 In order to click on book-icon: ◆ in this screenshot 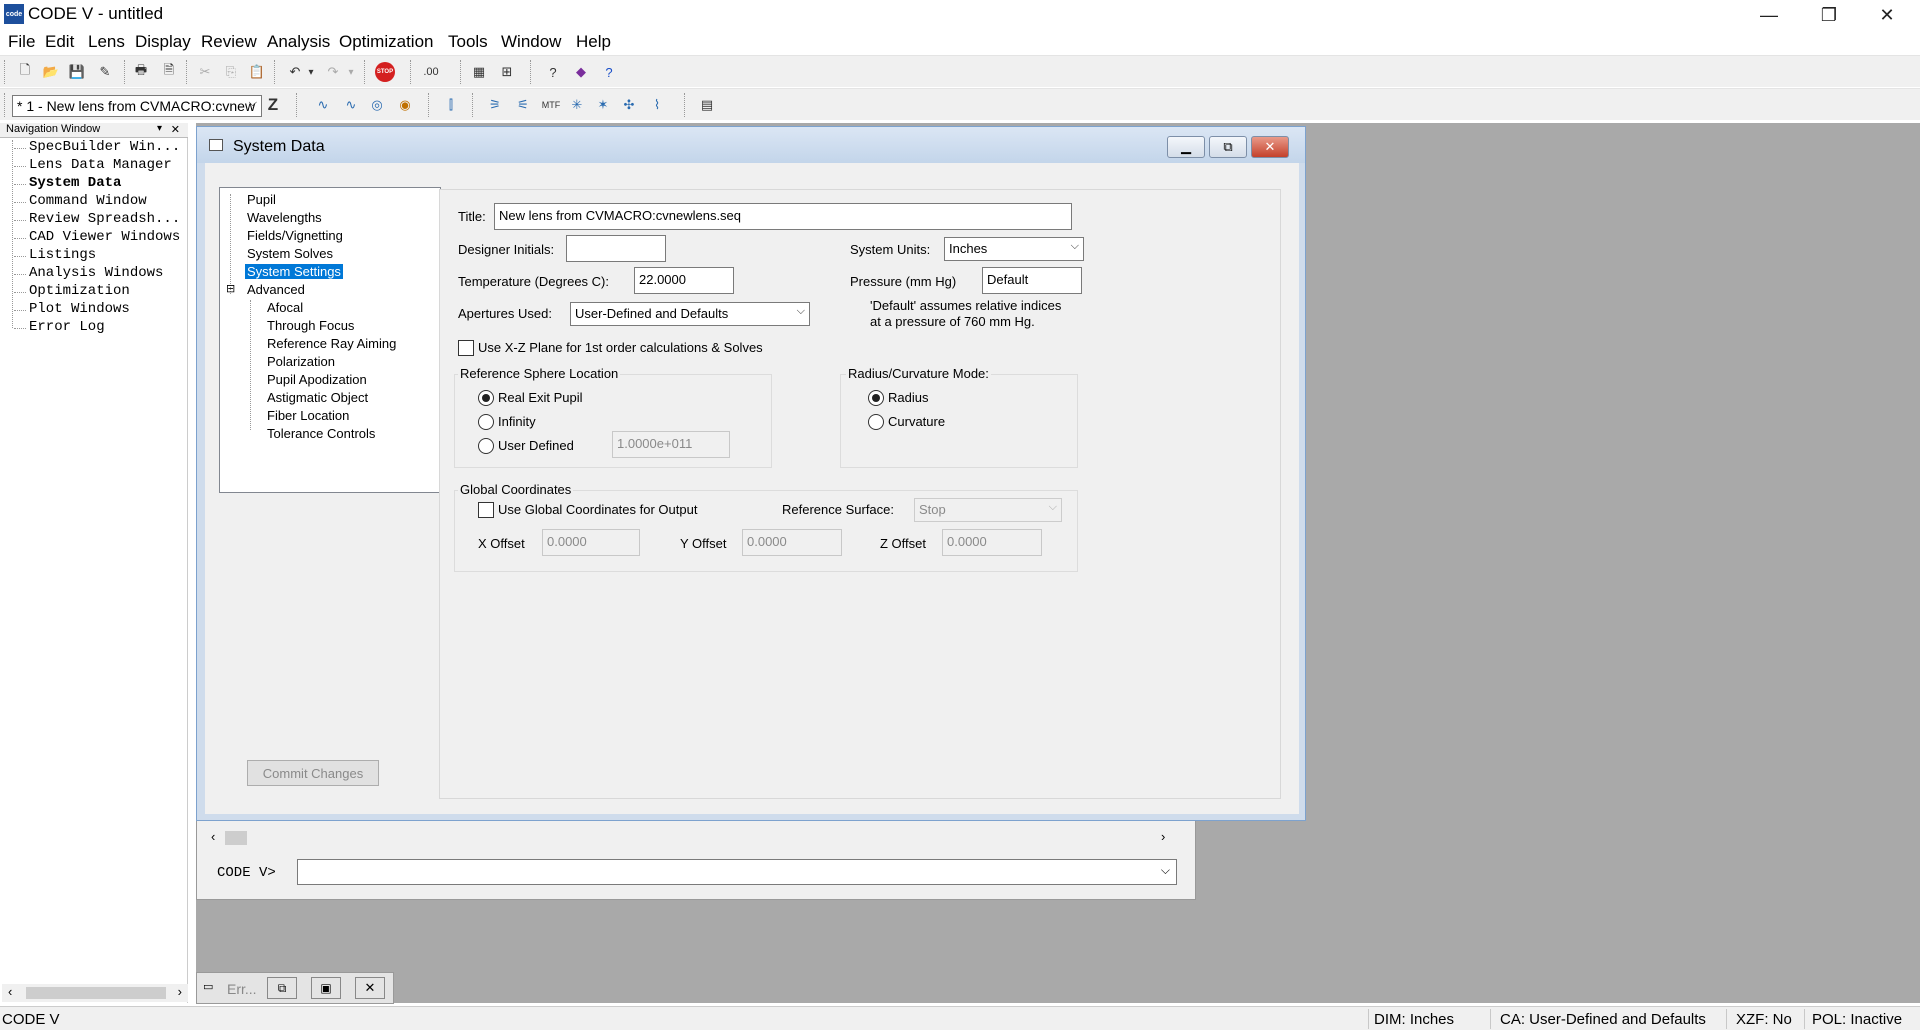, I will do `click(581, 72)`.